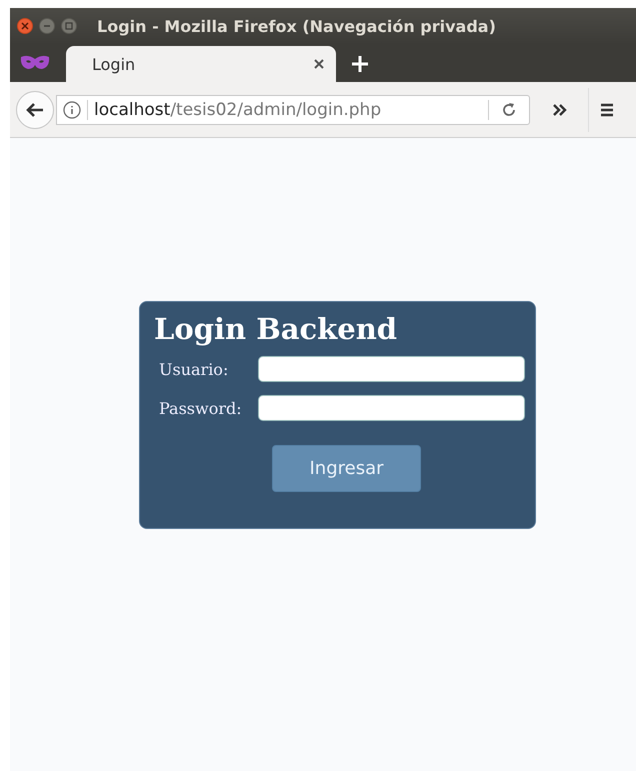 The height and width of the screenshot is (771, 636). What do you see at coordinates (360, 64) in the screenshot?
I see `new-tab-button` at bounding box center [360, 64].